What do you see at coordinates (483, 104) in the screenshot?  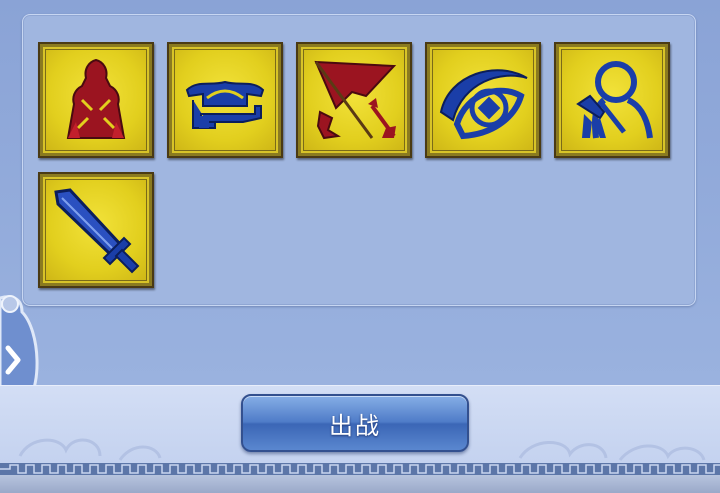 I see `eye-icon` at bounding box center [483, 104].